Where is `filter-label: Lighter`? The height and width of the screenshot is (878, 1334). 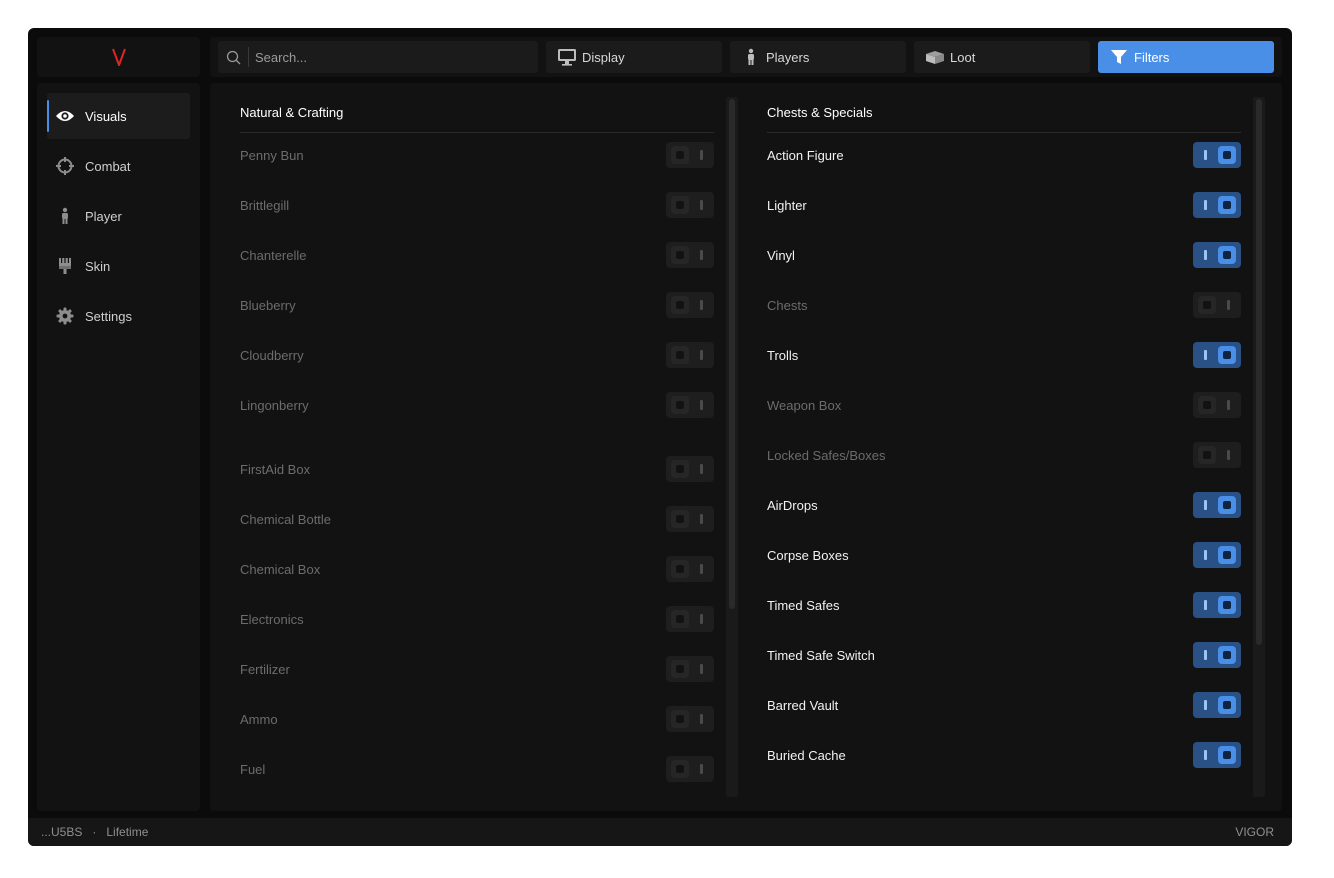 filter-label: Lighter is located at coordinates (787, 205).